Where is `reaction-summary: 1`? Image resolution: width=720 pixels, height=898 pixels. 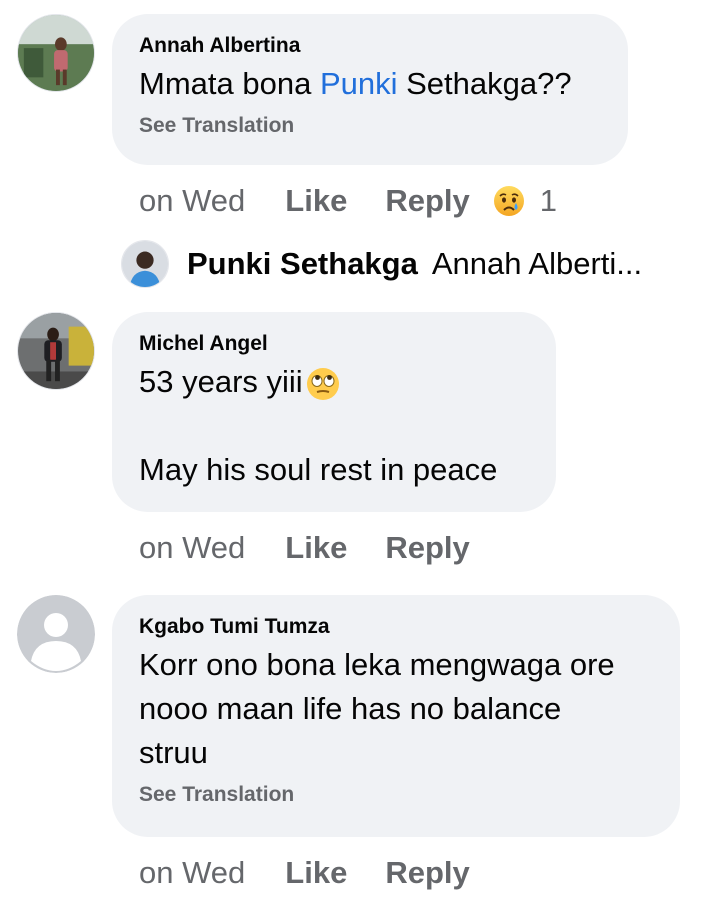
reaction-summary: 1 is located at coordinates (524, 201).